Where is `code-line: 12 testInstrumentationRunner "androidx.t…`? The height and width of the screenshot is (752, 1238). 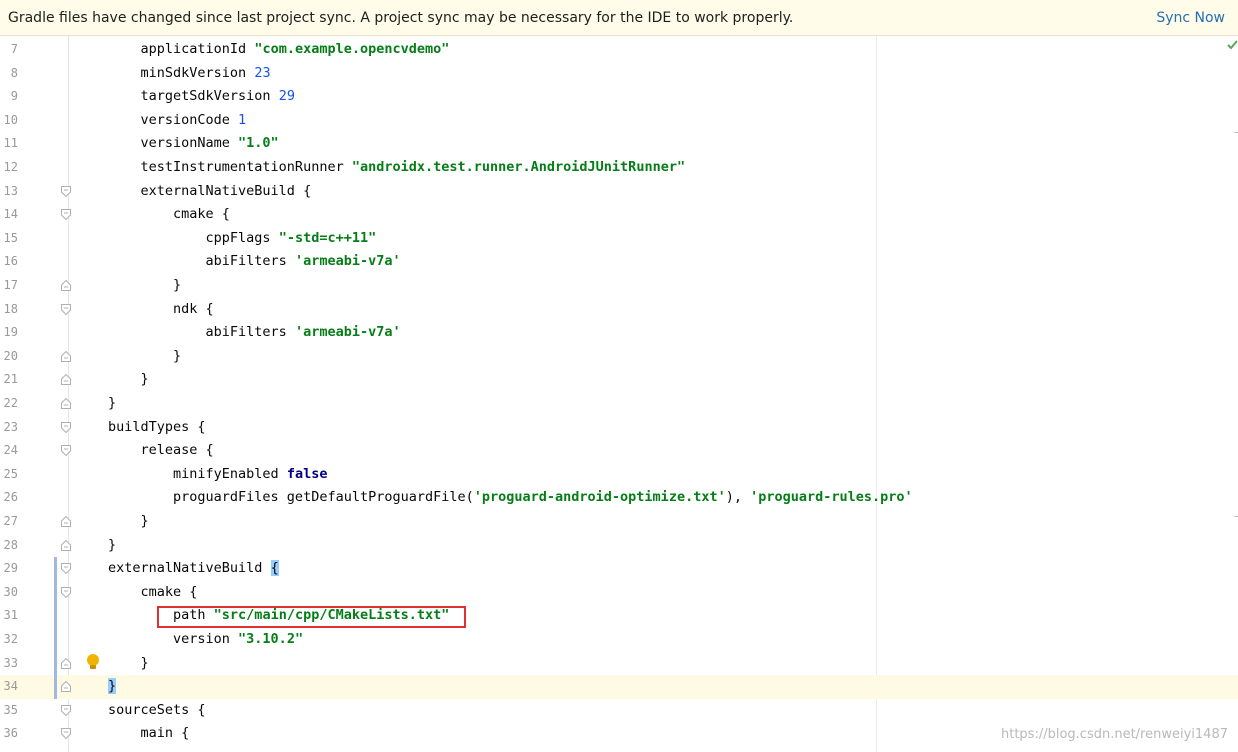 code-line: 12 testInstrumentationRunner "androidx.t… is located at coordinates (619, 168).